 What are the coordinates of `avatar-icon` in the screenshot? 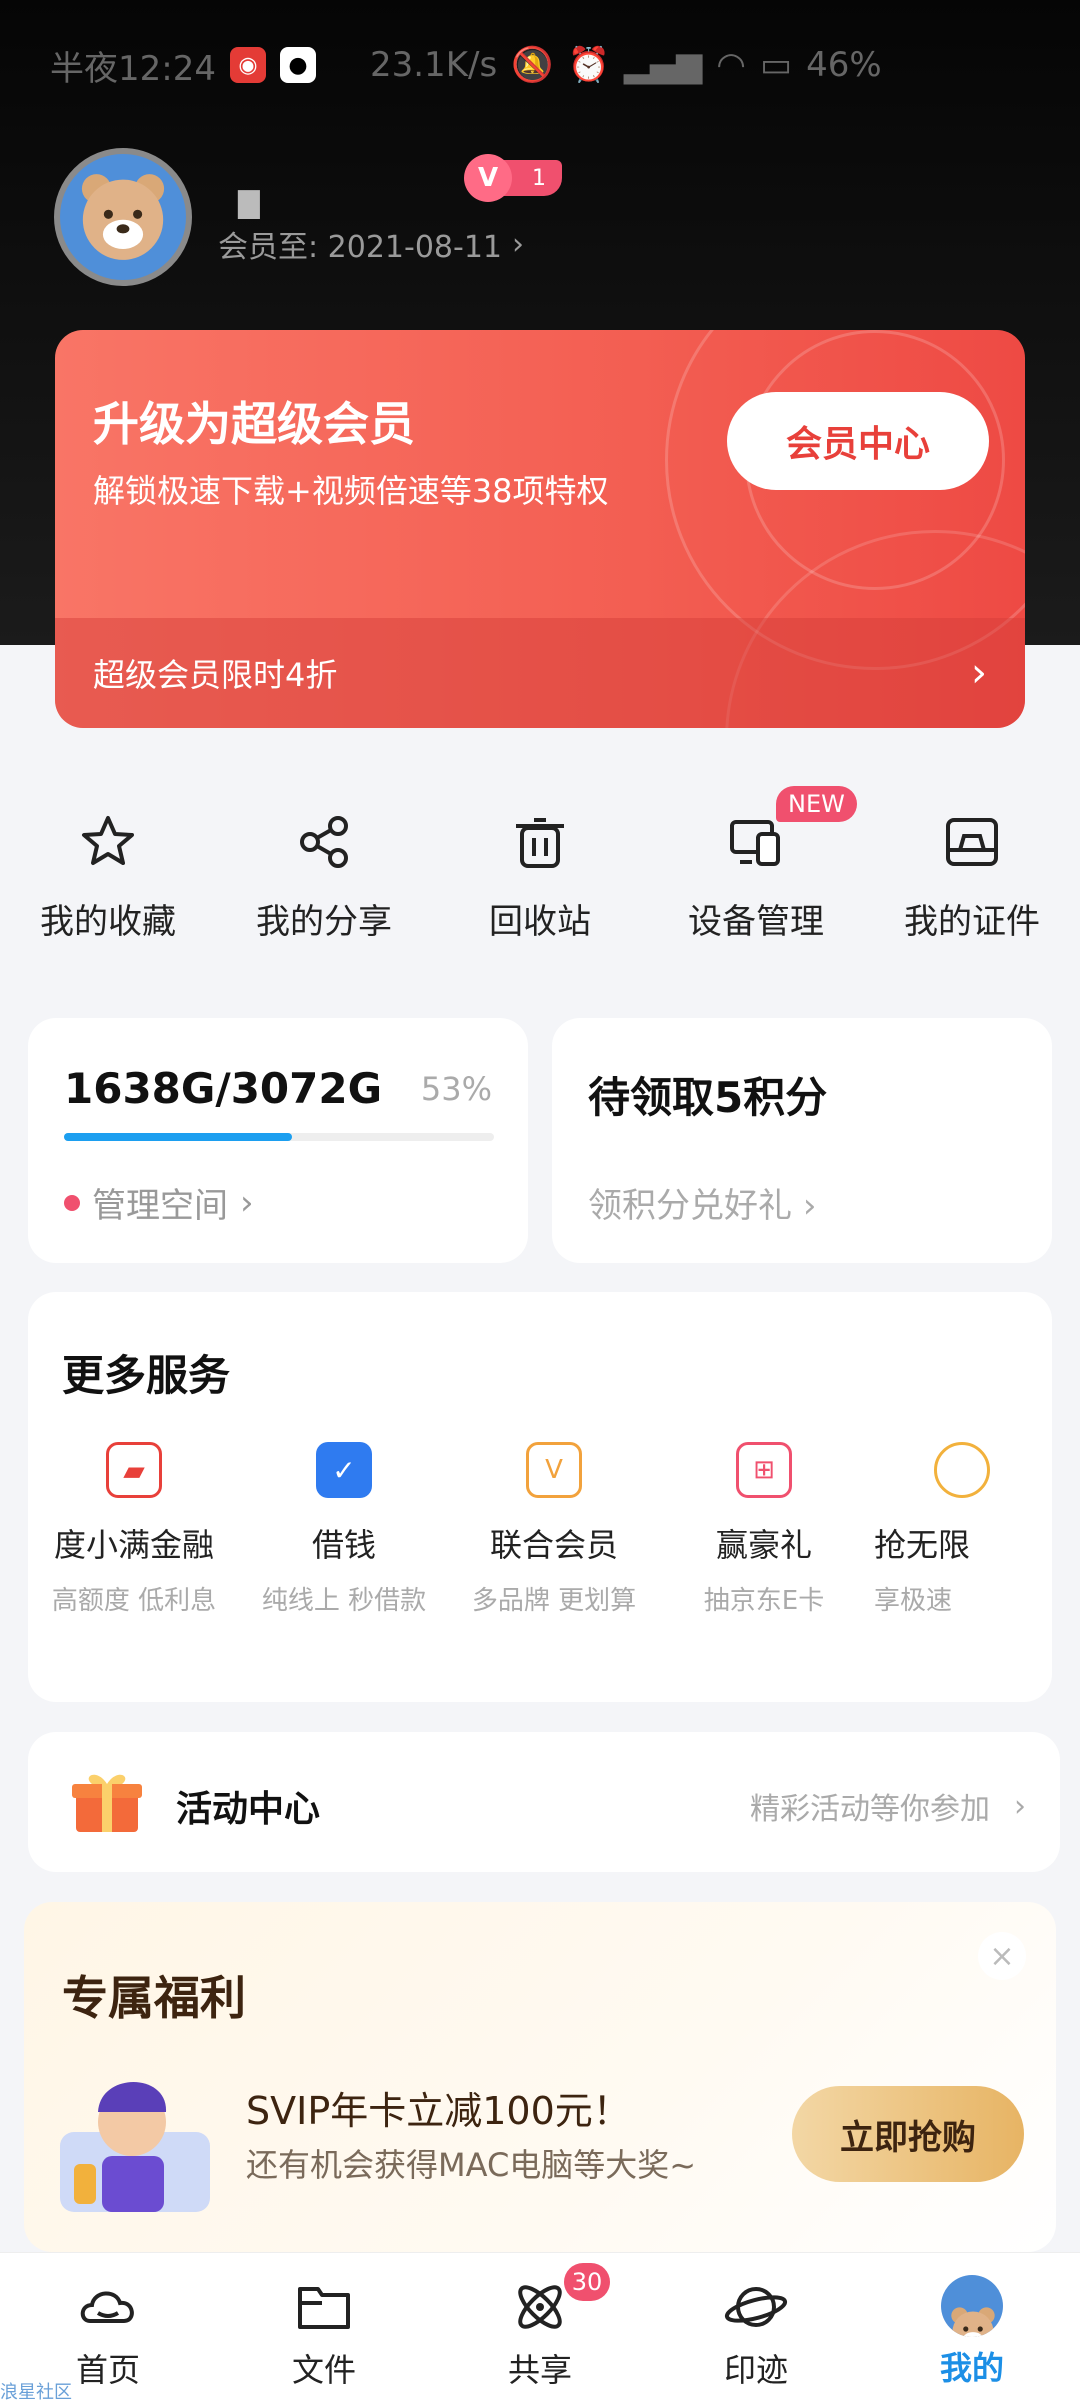 It's located at (972, 2306).